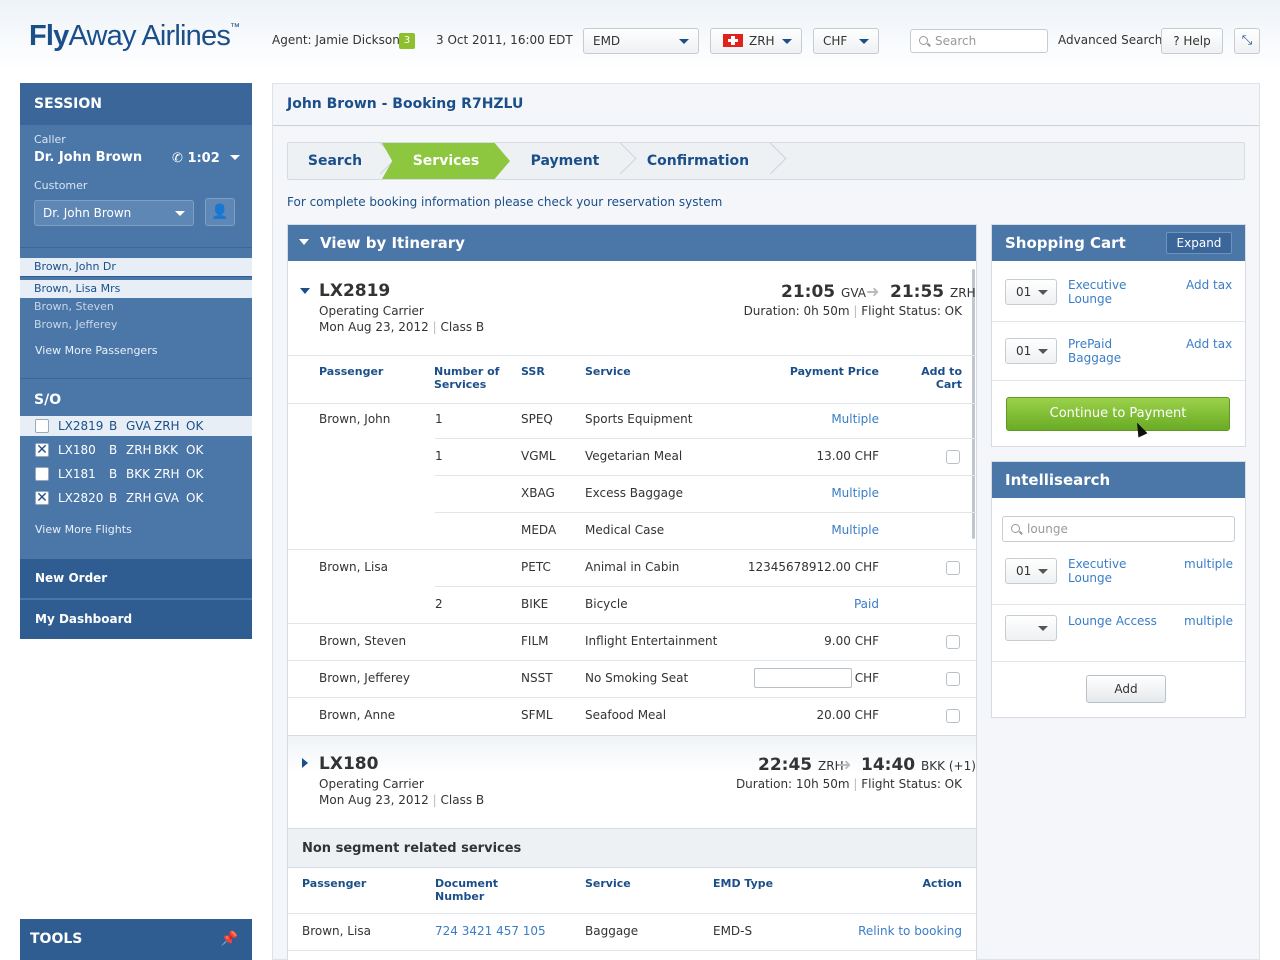 This screenshot has height=960, width=1280. Describe the element at coordinates (973, 404) in the screenshot. I see `scrollbar` at that location.